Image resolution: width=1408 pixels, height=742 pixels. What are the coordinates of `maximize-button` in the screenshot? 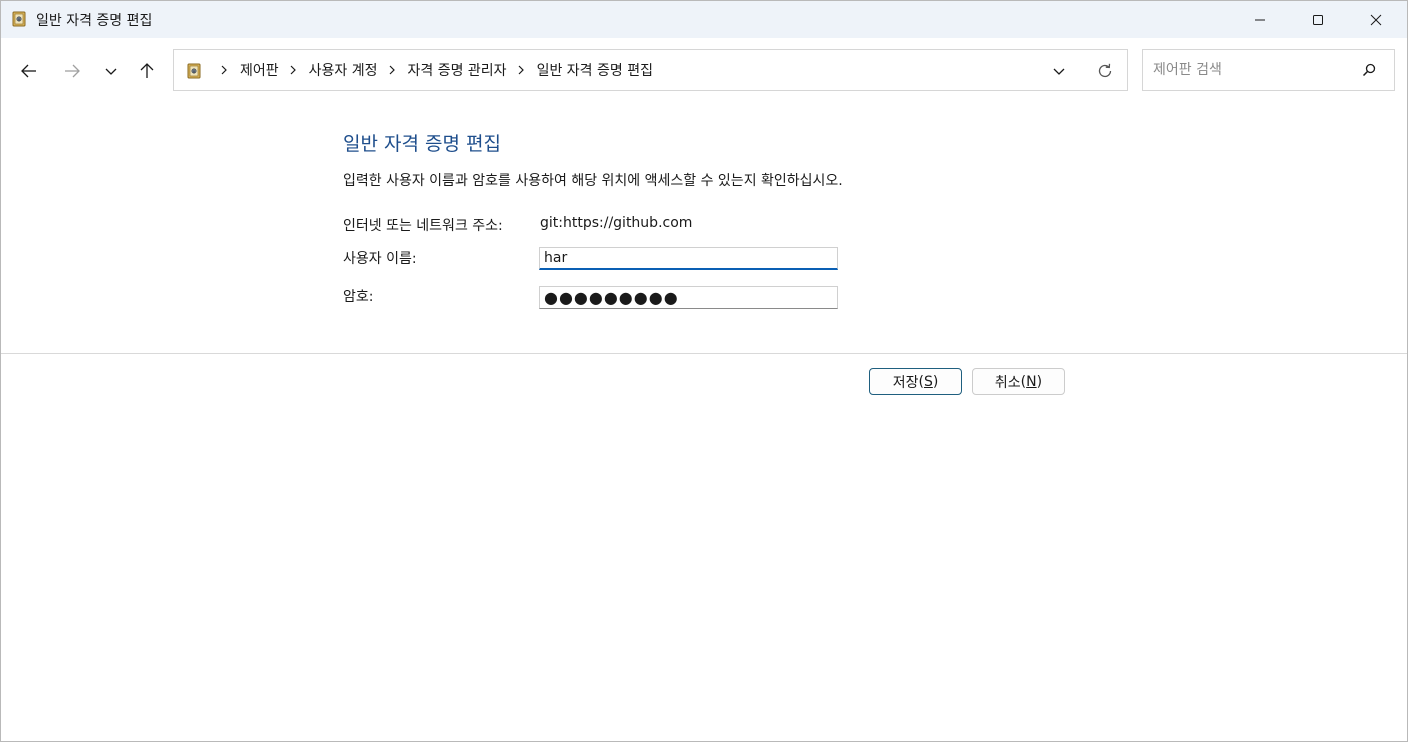 It's located at (1318, 19).